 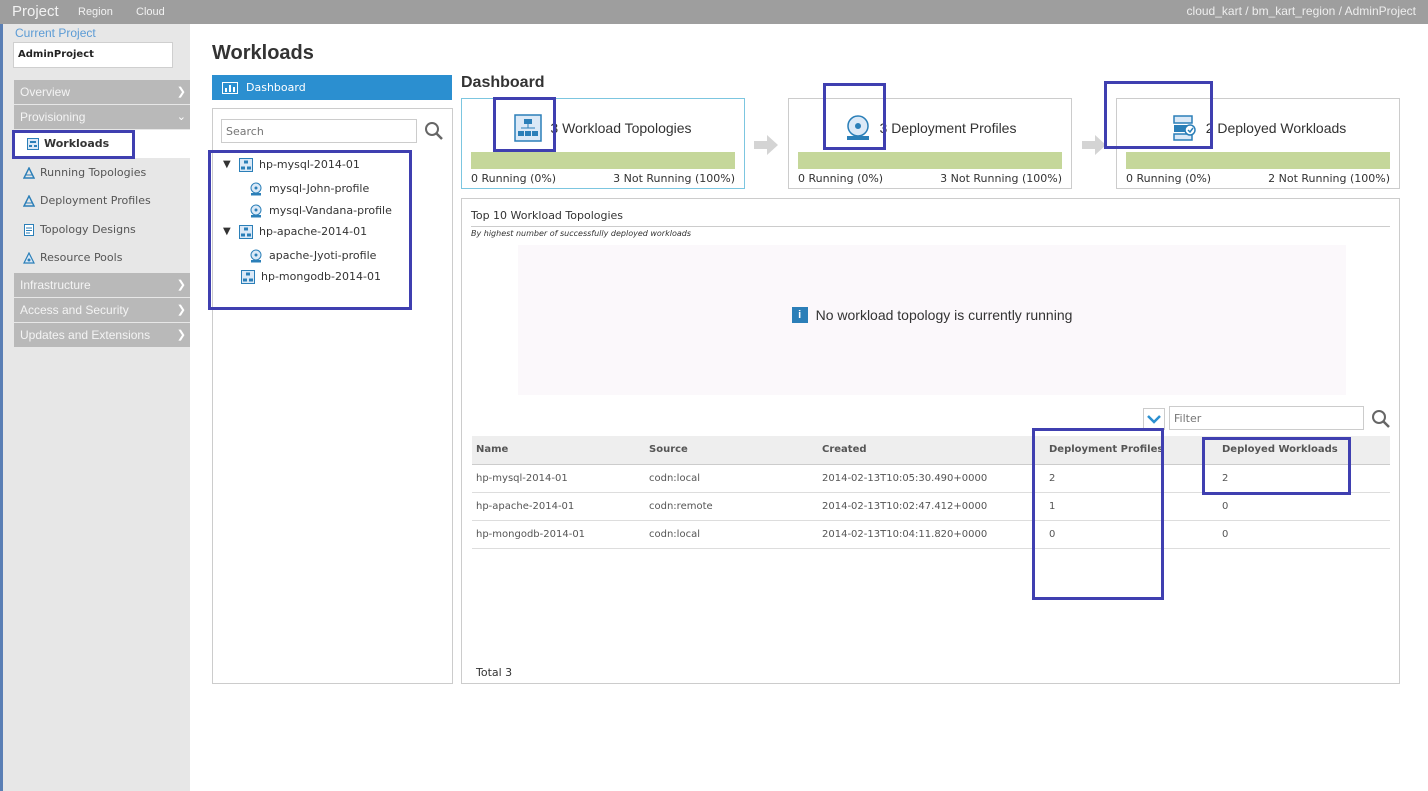 I want to click on filter-input, so click(x=1266, y=418).